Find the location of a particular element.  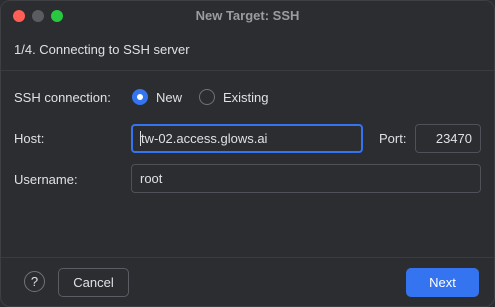

cancel-button: Cancel is located at coordinates (93, 282).